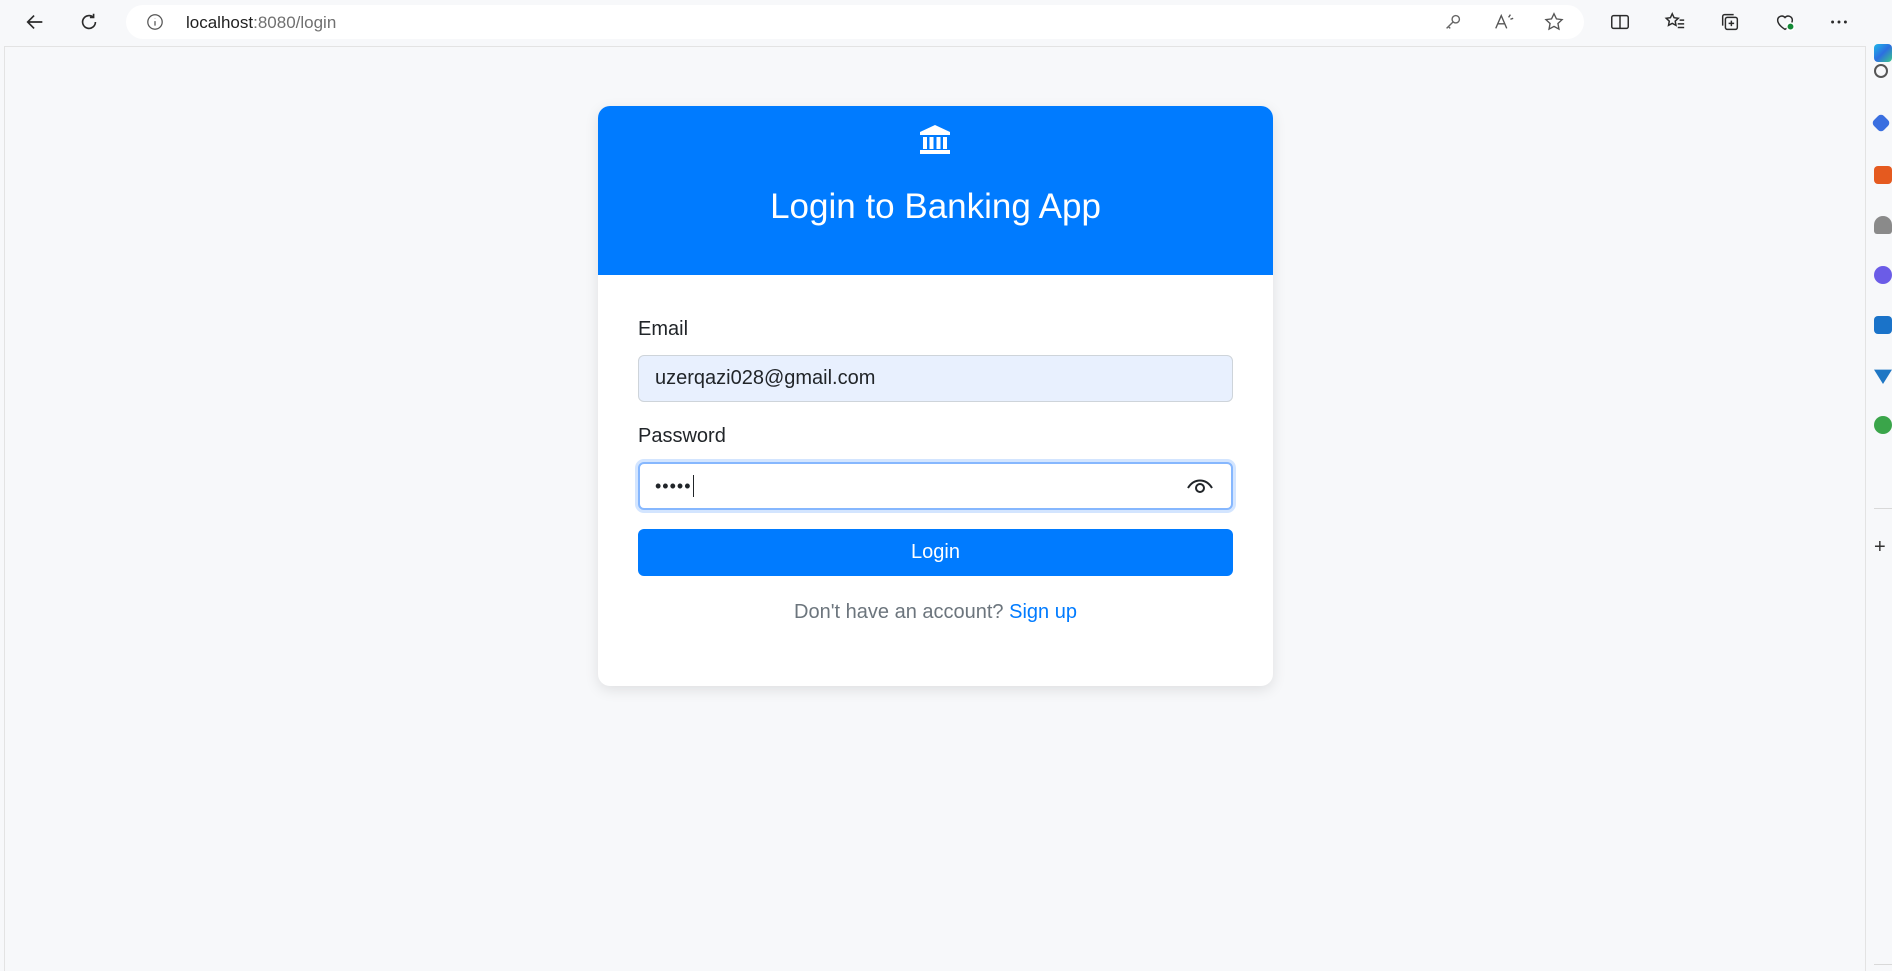 Image resolution: width=1892 pixels, height=971 pixels. I want to click on signup-prompt: Don't have an account?, so click(902, 612).